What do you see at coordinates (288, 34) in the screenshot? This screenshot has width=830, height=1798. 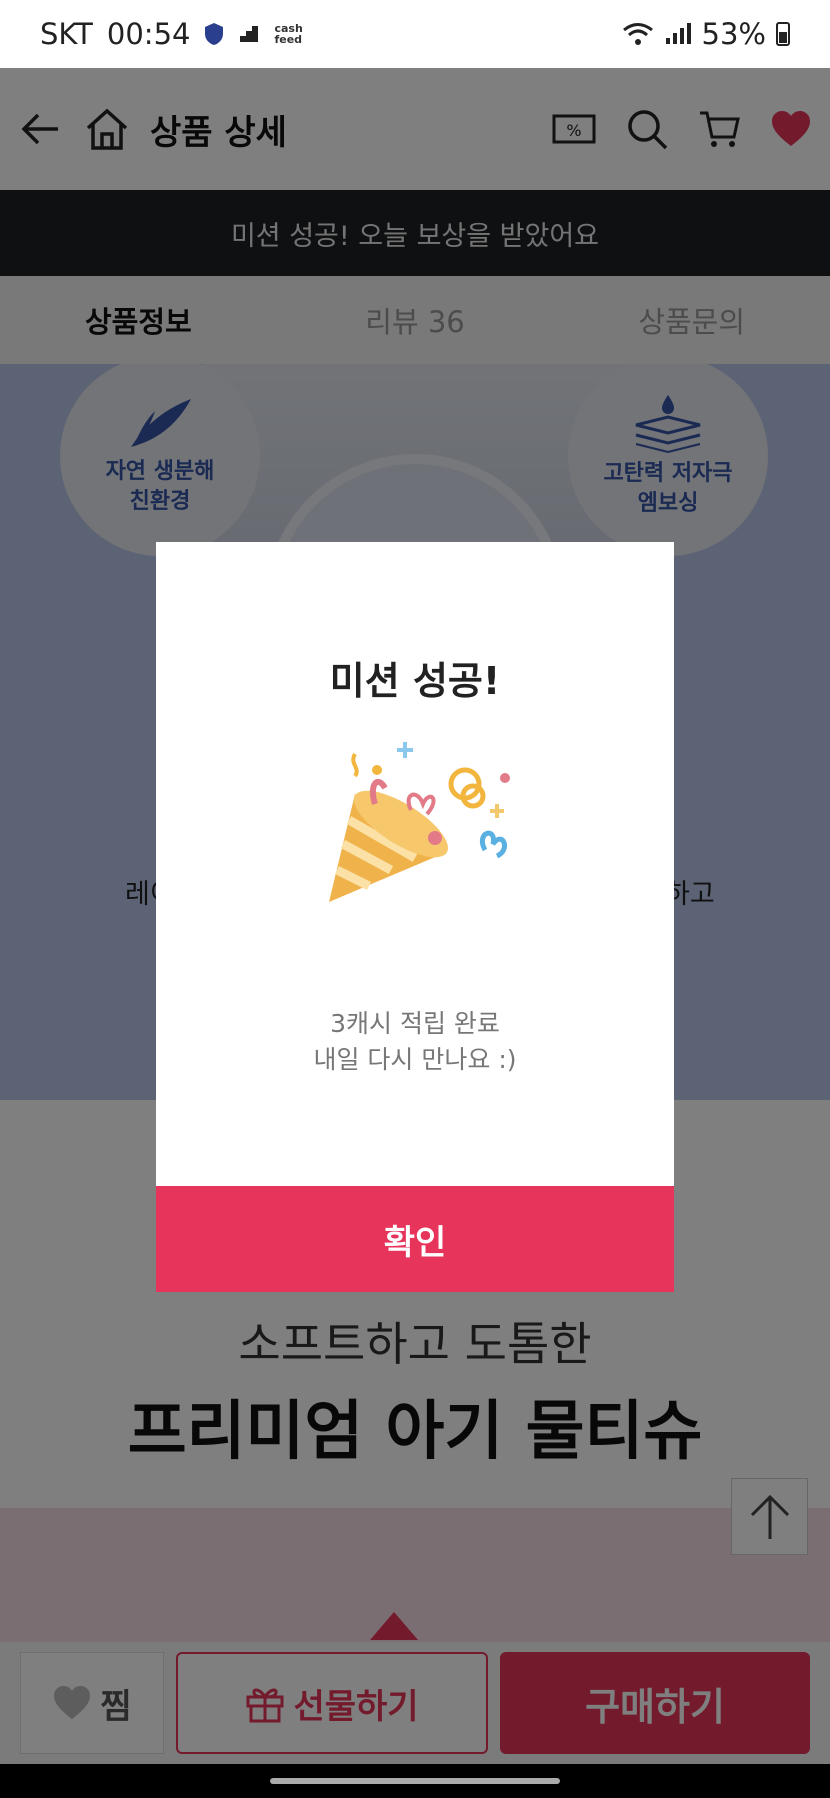 I see `cashfeed-logo: cash feed` at bounding box center [288, 34].